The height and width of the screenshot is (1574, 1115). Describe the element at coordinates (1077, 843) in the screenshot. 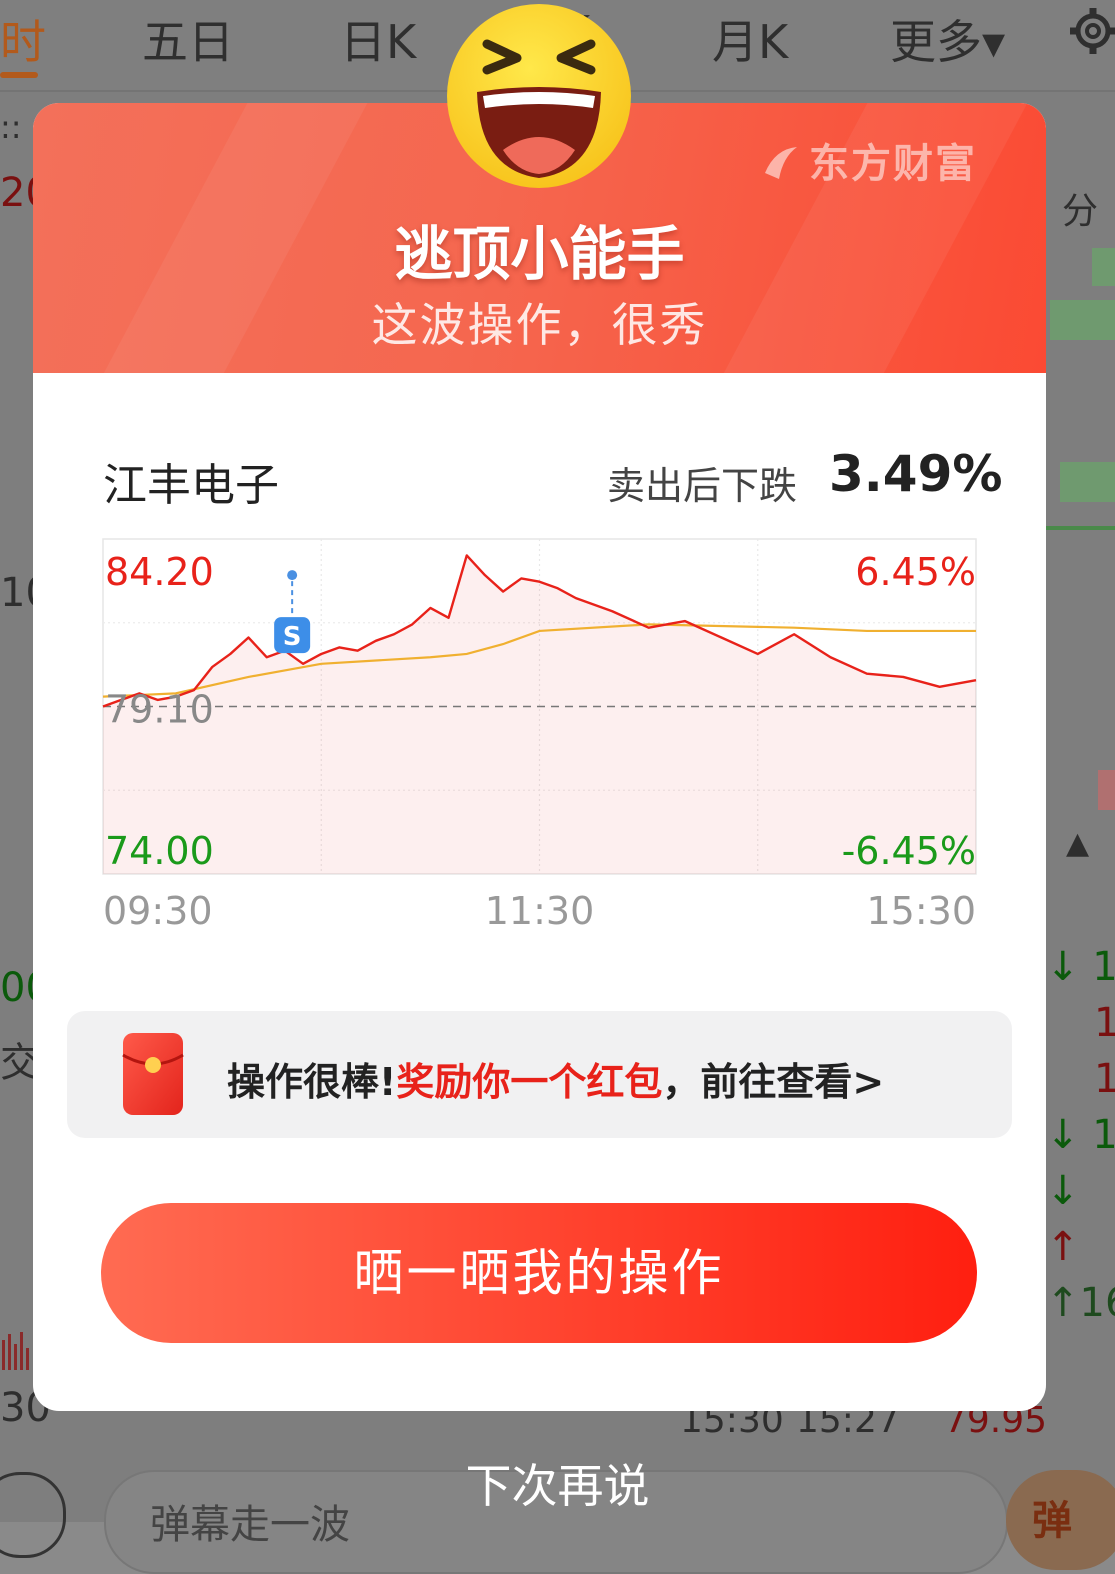

I see `collapse-up-icon: ▲` at that location.